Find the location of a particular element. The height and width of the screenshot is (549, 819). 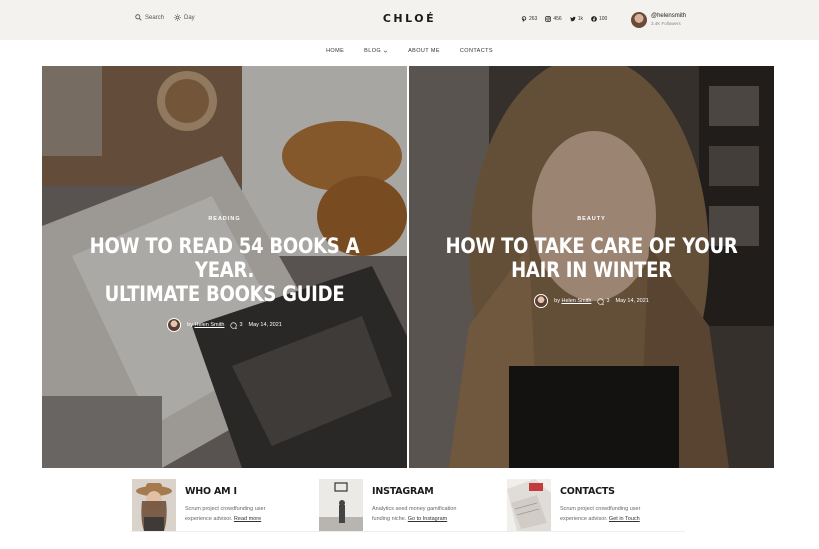

get-in-touch-link: Get in Touch is located at coordinates (624, 519).